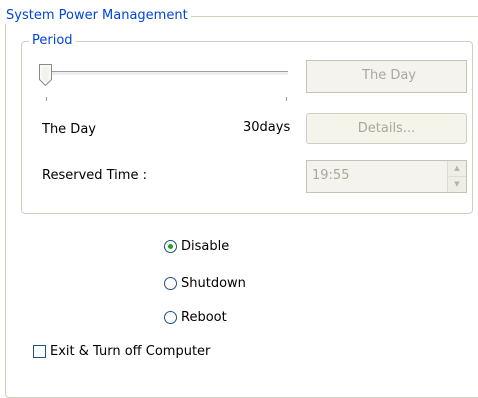  I want to click on slider-min-label: The Day, so click(69, 129).